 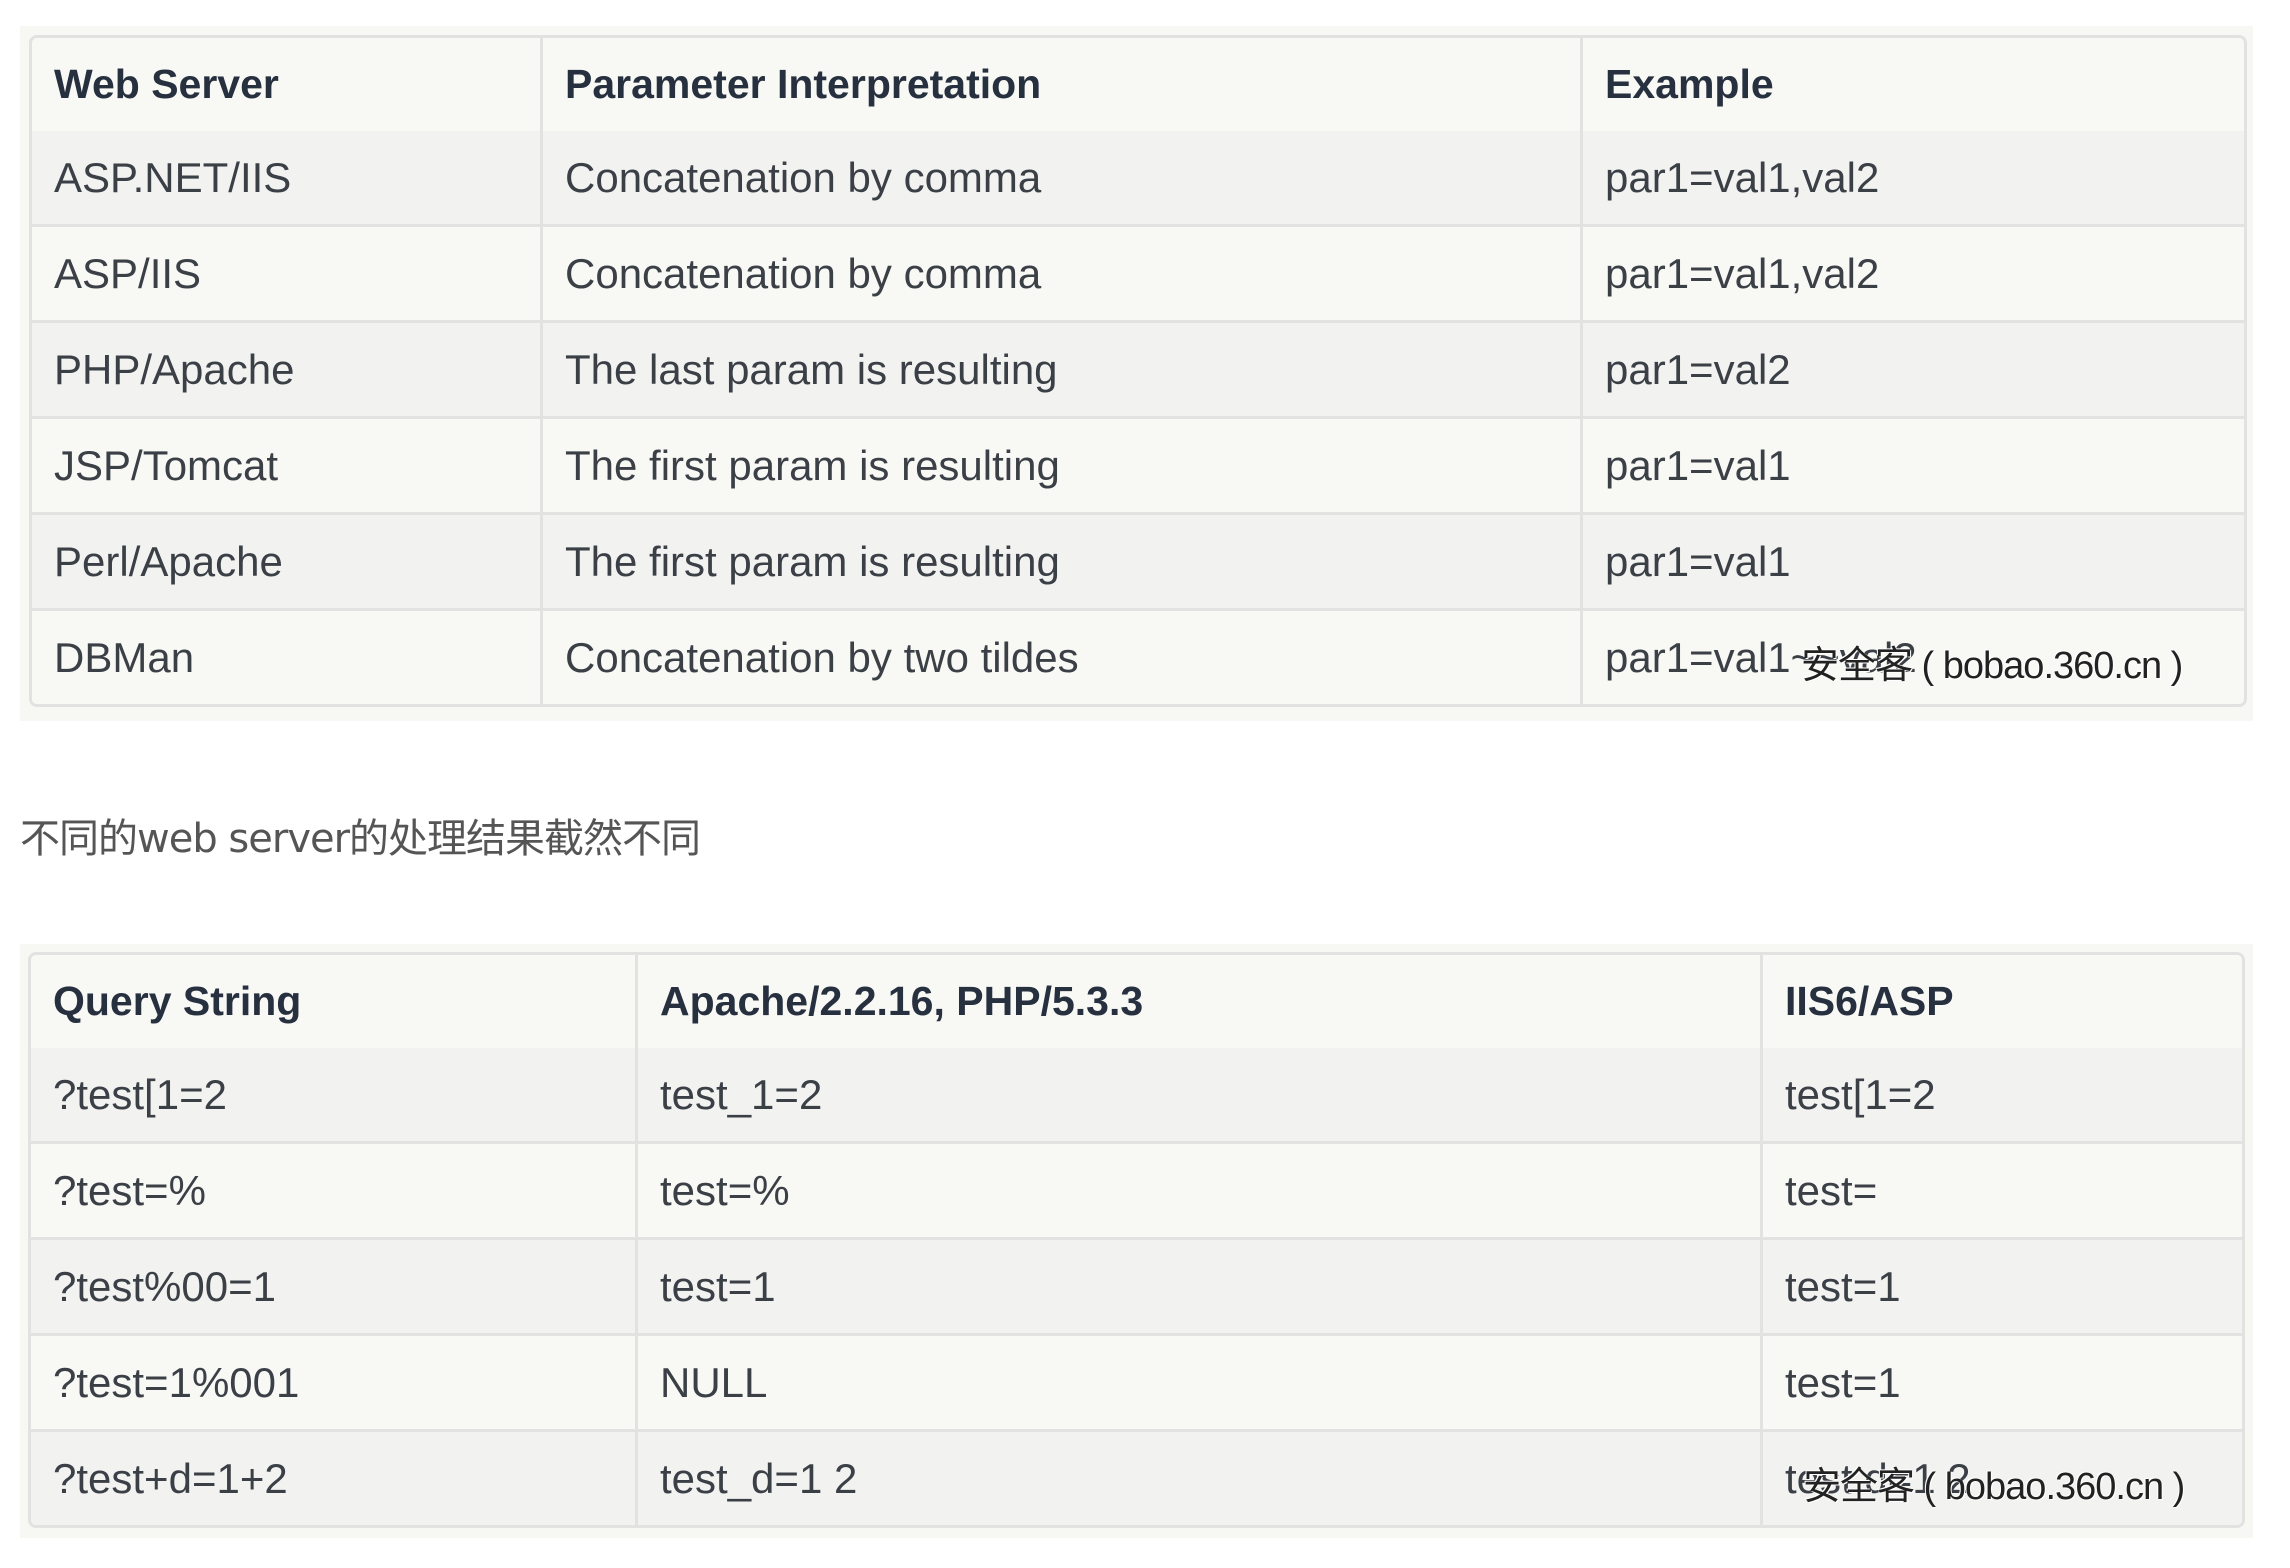 What do you see at coordinates (1912, 371) in the screenshot?
I see `cell-example: par1=val2` at bounding box center [1912, 371].